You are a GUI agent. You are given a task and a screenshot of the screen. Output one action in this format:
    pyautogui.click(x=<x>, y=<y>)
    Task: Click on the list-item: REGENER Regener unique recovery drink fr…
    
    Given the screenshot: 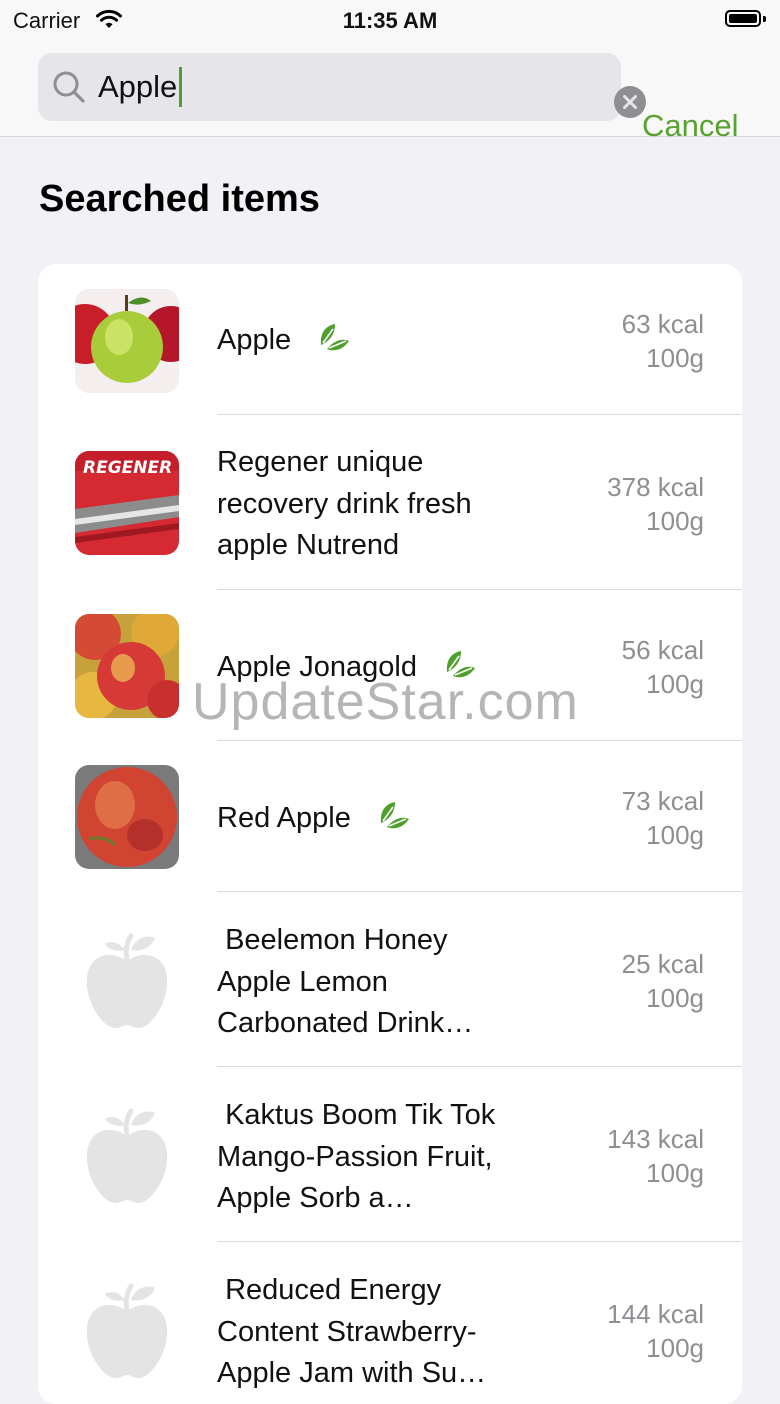 What is the action you would take?
    pyautogui.click(x=390, y=502)
    